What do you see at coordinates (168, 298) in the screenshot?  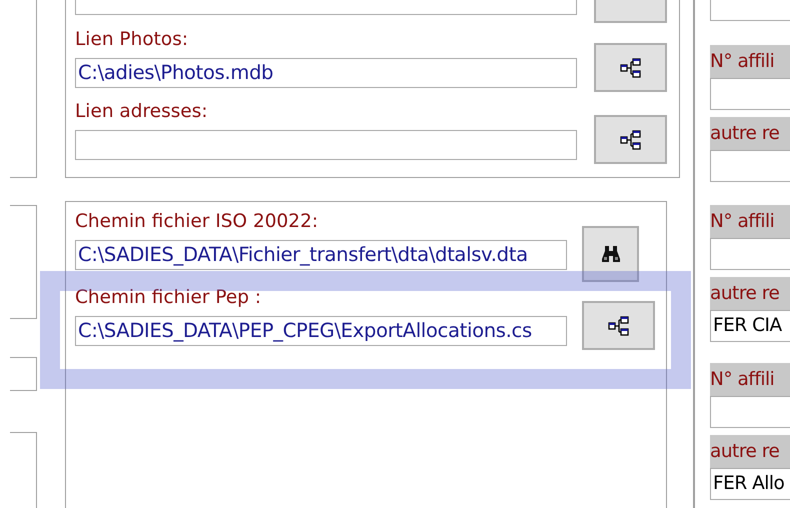 I see `field-label: Chemin fichier Pep :` at bounding box center [168, 298].